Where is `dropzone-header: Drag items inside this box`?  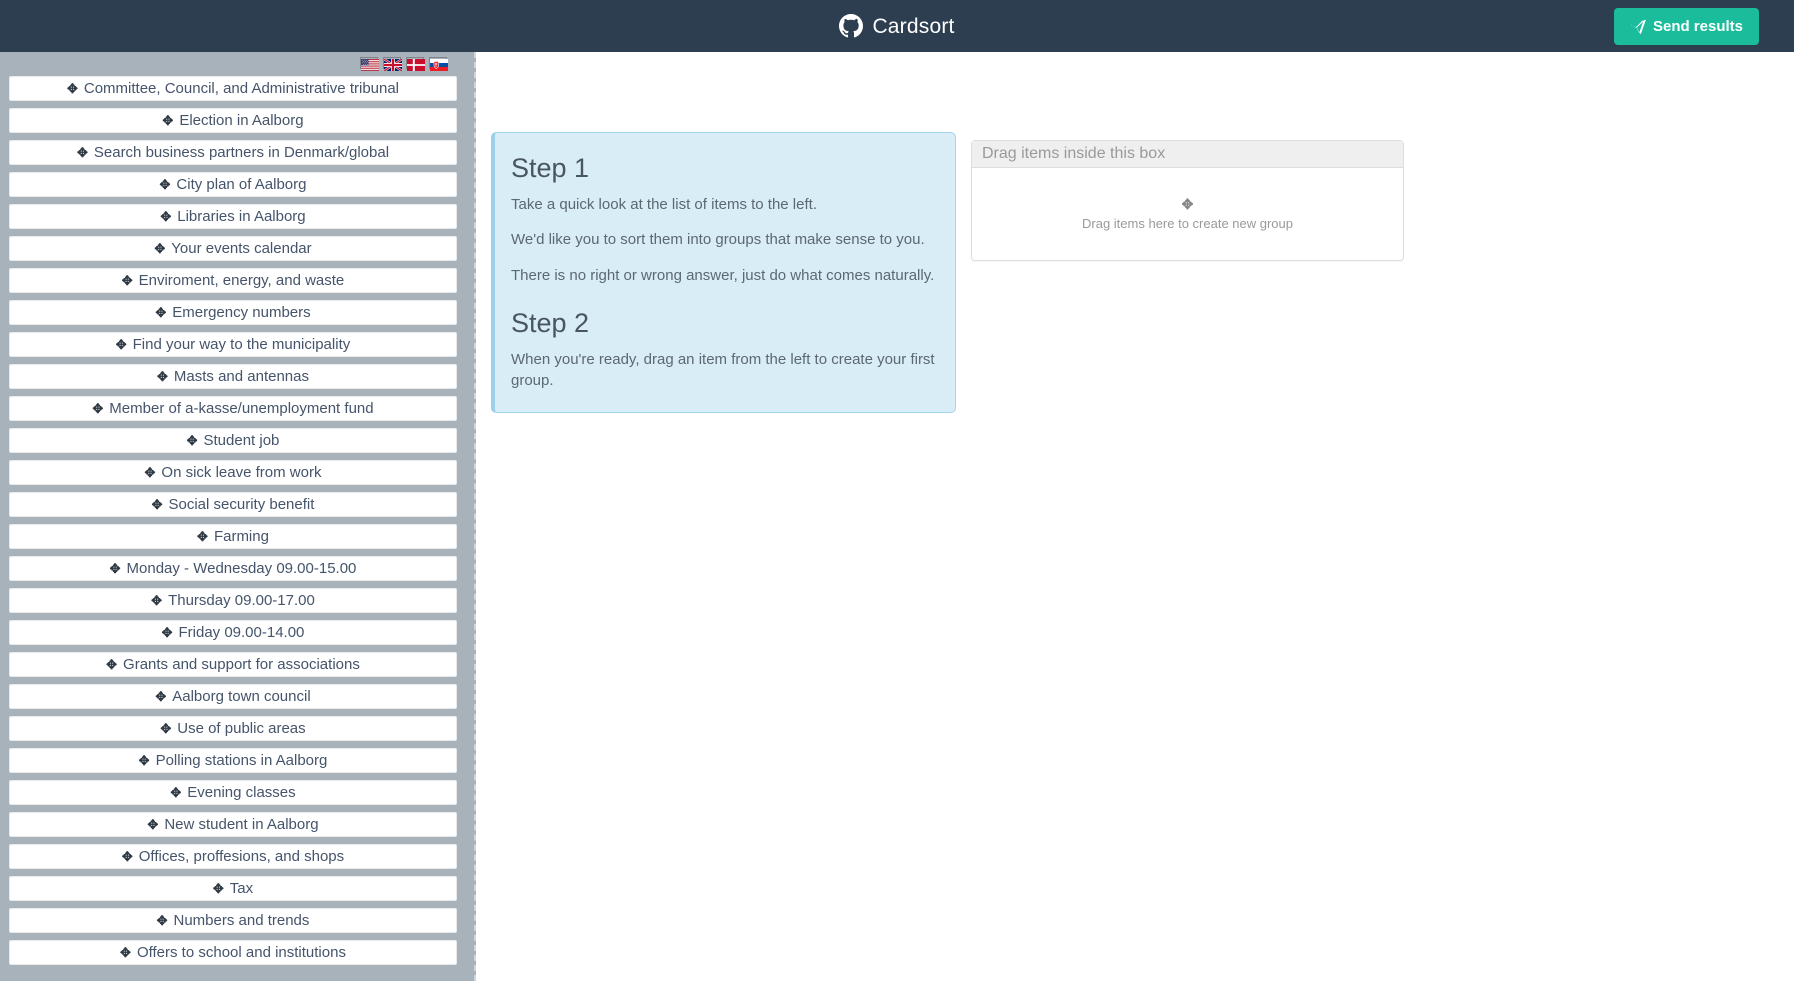 dropzone-header: Drag items inside this box is located at coordinates (1187, 154).